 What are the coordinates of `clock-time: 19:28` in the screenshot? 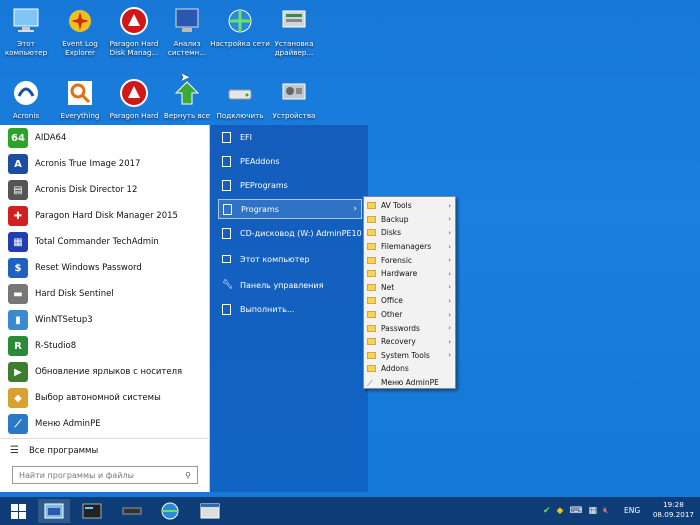 It's located at (673, 504).